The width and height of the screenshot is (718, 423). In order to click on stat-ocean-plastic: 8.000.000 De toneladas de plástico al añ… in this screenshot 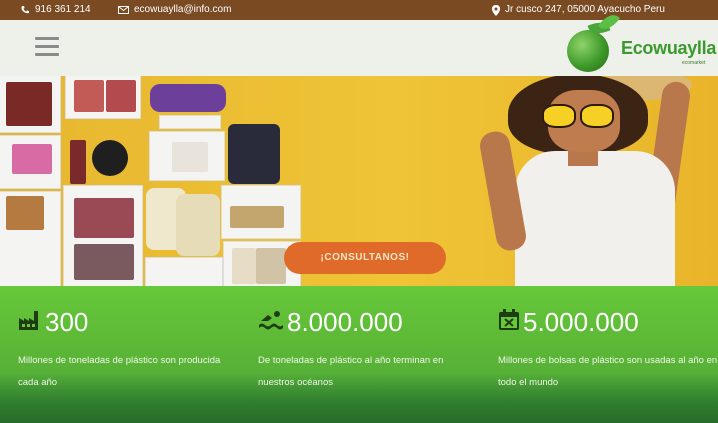, I will do `click(368, 350)`.